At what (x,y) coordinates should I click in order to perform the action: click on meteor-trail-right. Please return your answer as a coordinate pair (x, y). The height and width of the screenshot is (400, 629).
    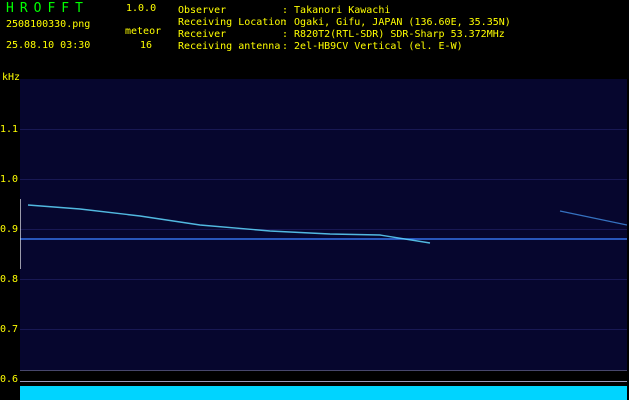
    Looking at the image, I should click on (593, 218).